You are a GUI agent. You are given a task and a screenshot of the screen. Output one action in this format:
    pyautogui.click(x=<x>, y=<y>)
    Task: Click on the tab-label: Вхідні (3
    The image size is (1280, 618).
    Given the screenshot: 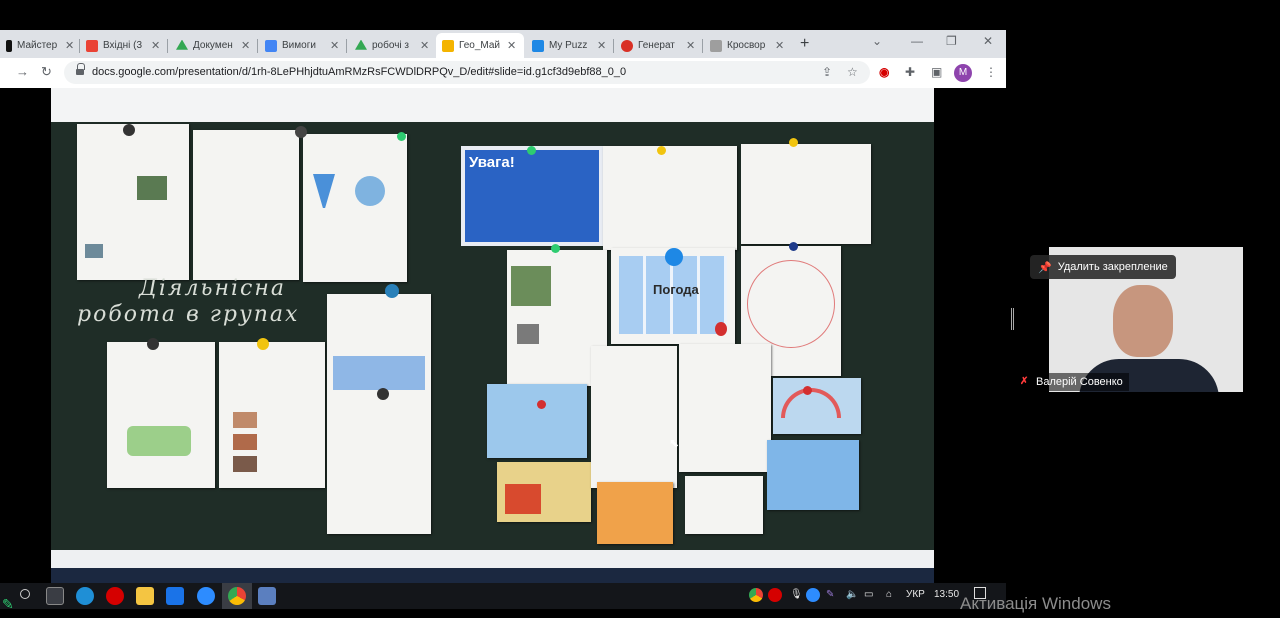 What is the action you would take?
    pyautogui.click(x=123, y=45)
    